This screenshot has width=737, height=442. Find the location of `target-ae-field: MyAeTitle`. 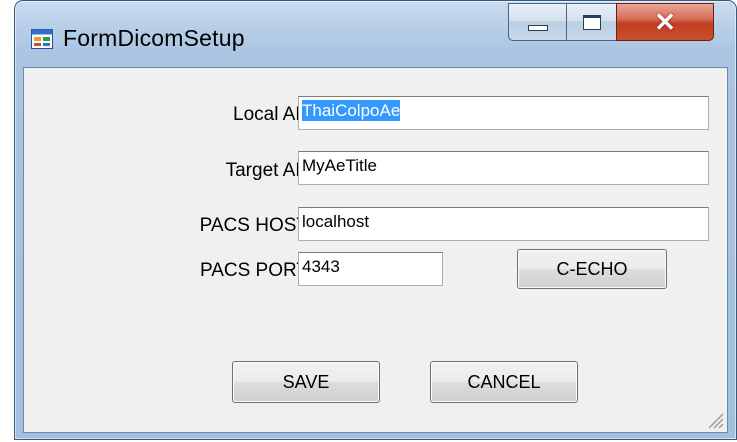

target-ae-field: MyAeTitle is located at coordinates (503, 168).